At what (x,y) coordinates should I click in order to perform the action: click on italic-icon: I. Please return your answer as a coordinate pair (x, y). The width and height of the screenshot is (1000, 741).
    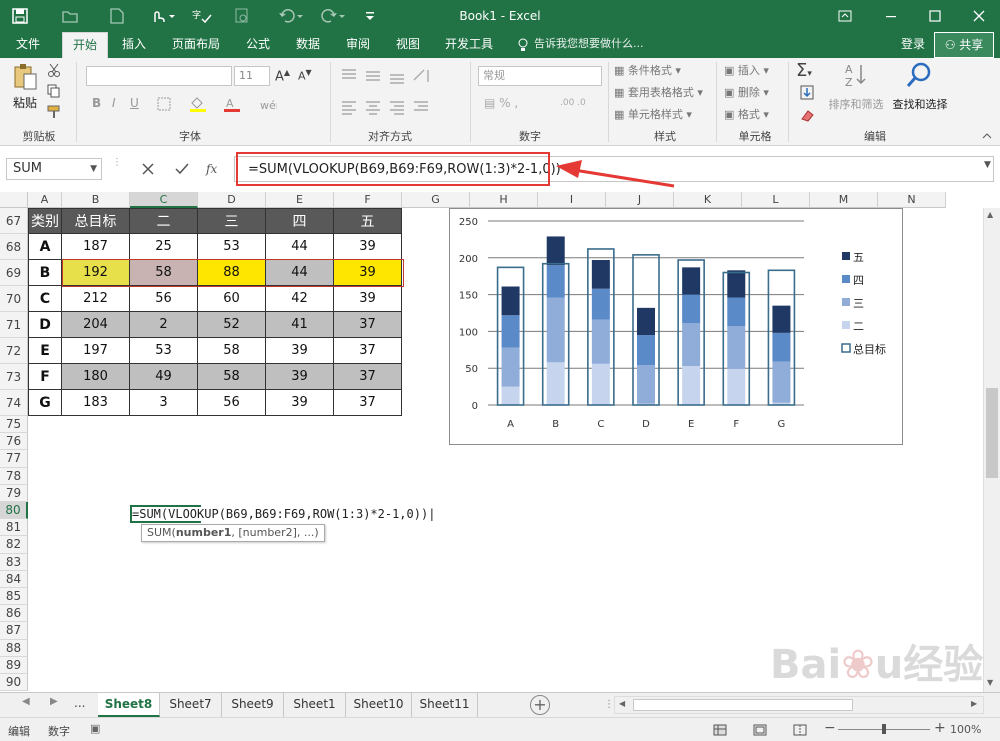
    Looking at the image, I should click on (114, 103).